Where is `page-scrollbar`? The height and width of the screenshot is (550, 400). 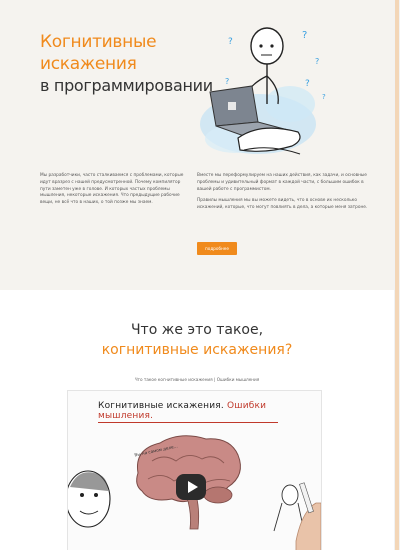 page-scrollbar is located at coordinates (397, 275).